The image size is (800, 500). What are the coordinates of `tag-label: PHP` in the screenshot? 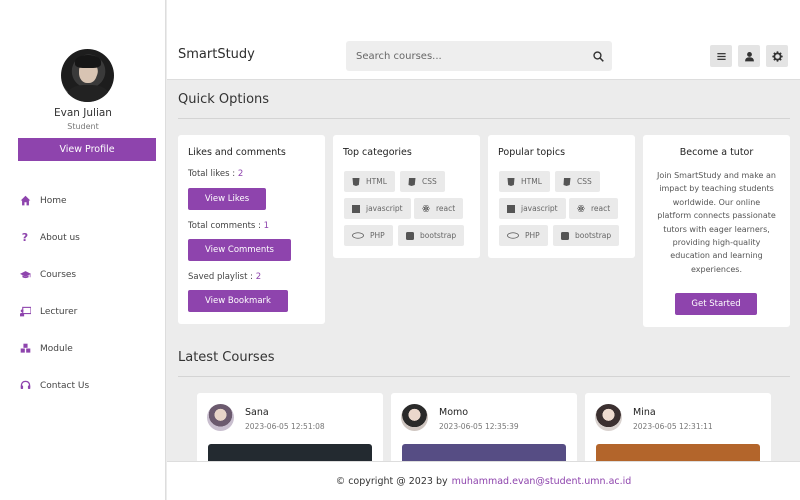 It's located at (532, 235).